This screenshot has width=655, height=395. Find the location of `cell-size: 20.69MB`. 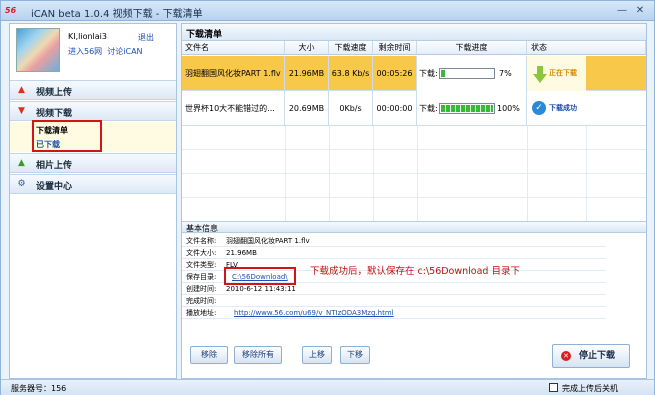

cell-size: 20.69MB is located at coordinates (307, 108).